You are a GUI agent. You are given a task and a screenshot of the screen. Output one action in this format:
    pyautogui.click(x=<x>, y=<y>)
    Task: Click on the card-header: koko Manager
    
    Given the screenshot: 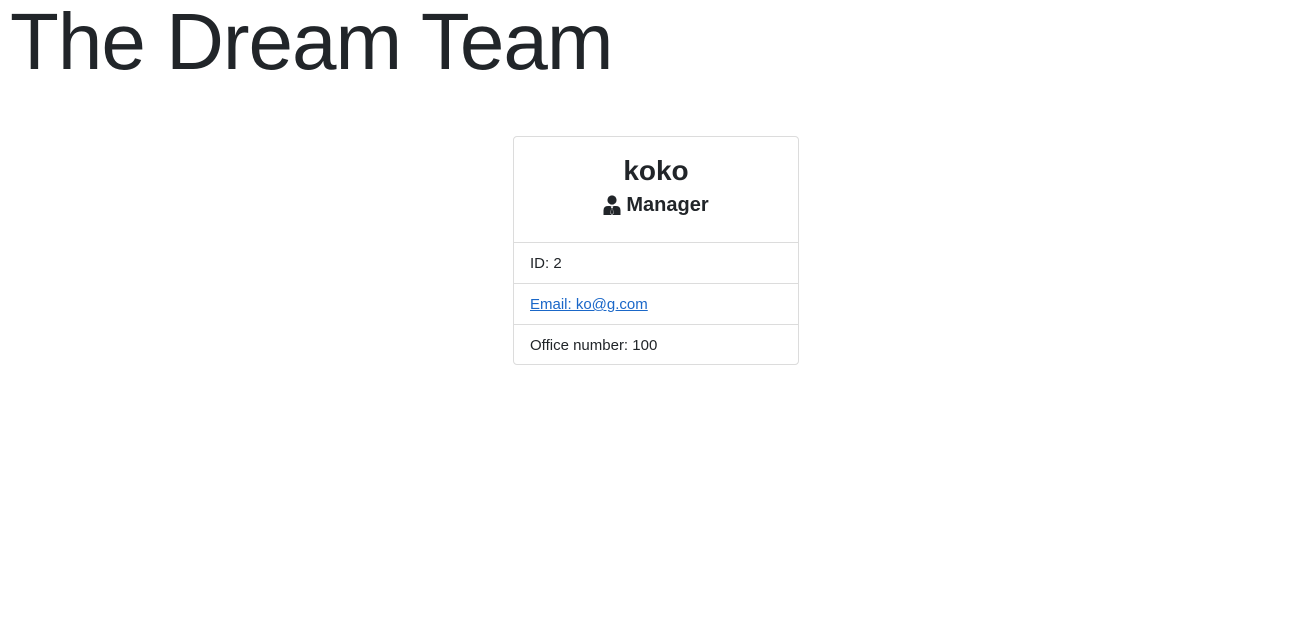 What is the action you would take?
    pyautogui.click(x=656, y=190)
    